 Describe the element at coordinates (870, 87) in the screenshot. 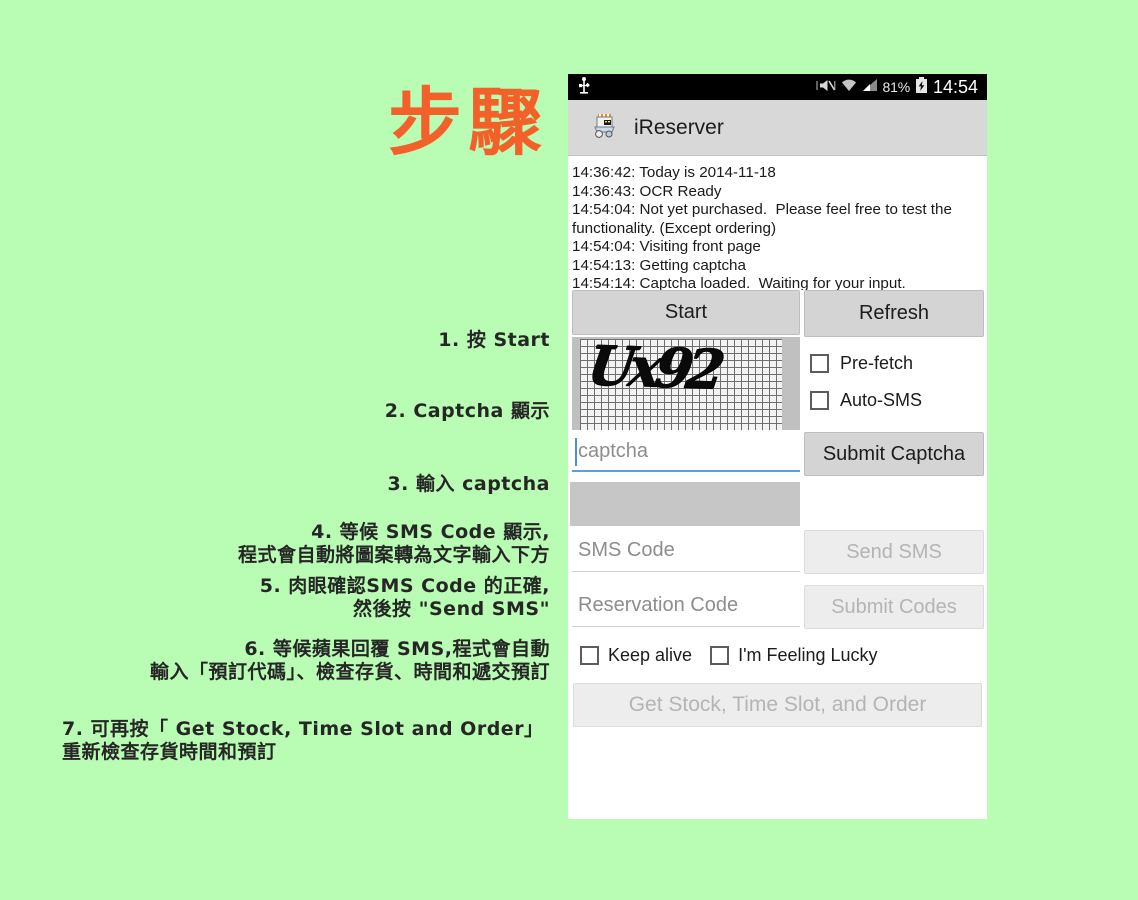

I see `signal-bars-icon` at that location.